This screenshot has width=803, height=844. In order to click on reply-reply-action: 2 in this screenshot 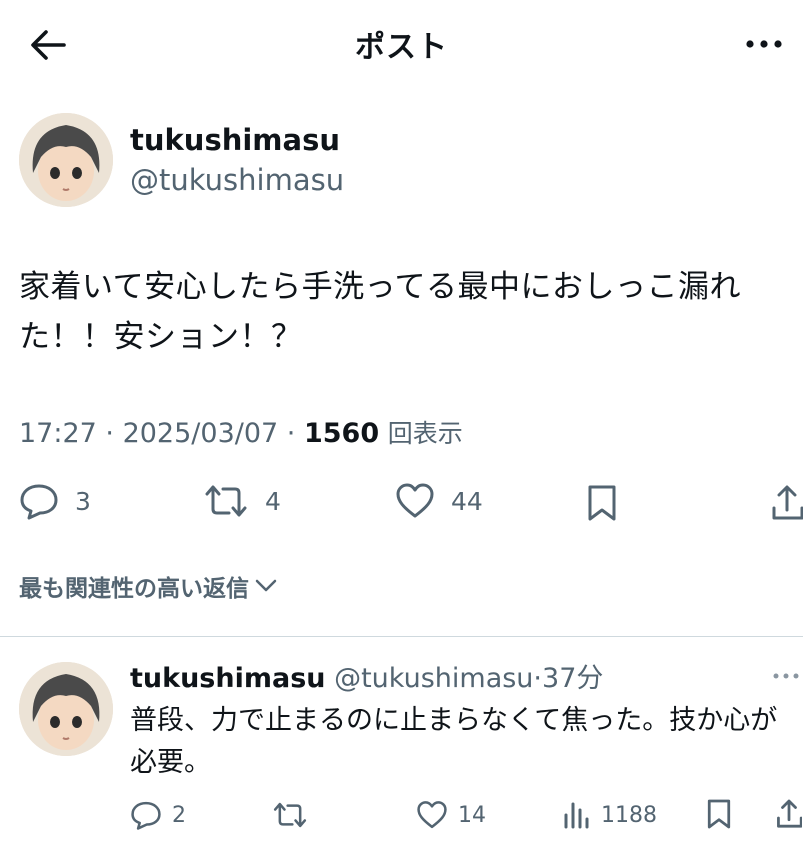, I will do `click(158, 815)`.